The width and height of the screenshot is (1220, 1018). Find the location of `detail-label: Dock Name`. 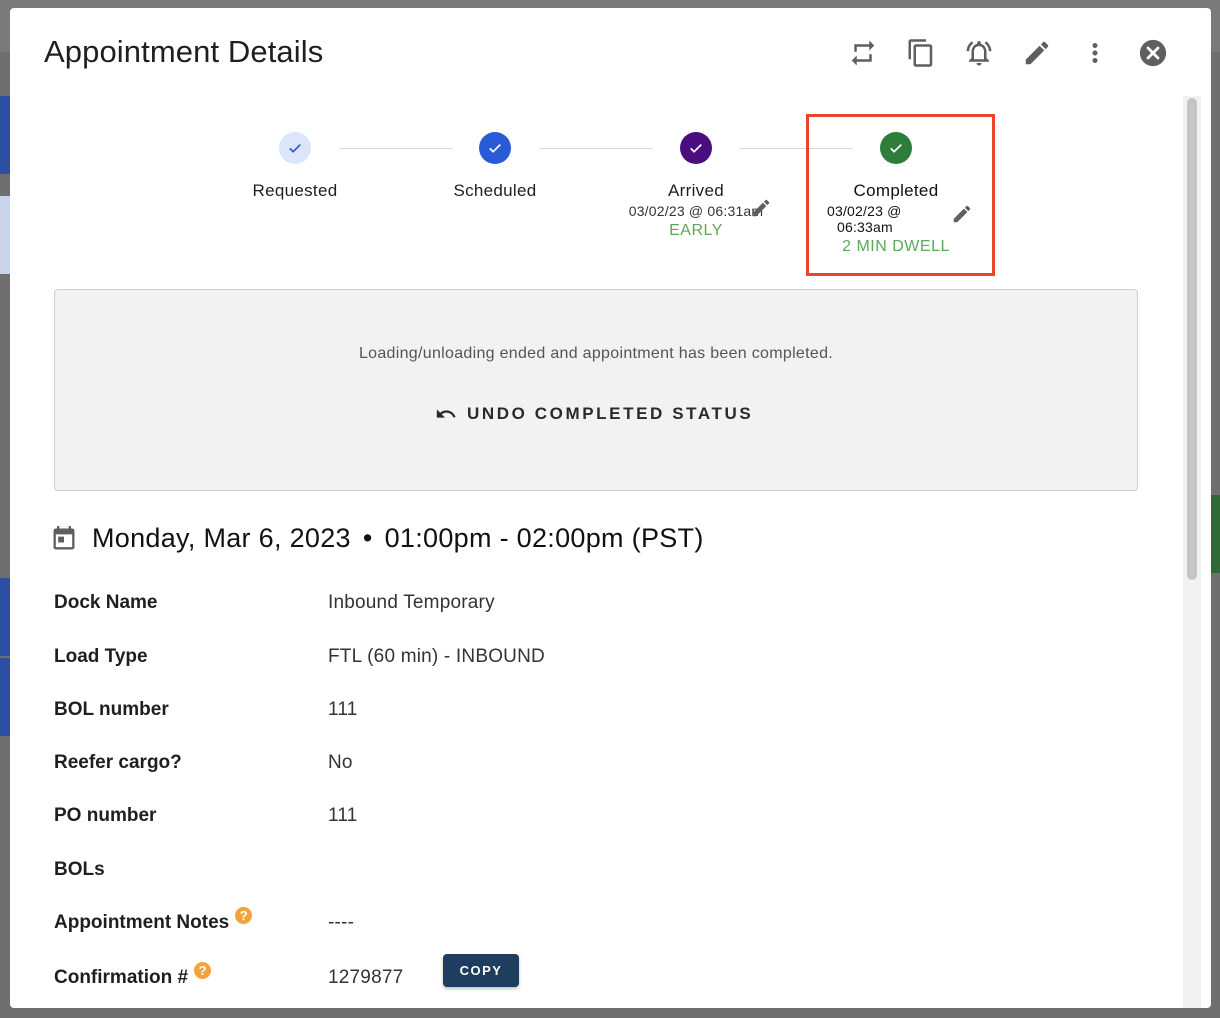

detail-label: Dock Name is located at coordinates (106, 602).